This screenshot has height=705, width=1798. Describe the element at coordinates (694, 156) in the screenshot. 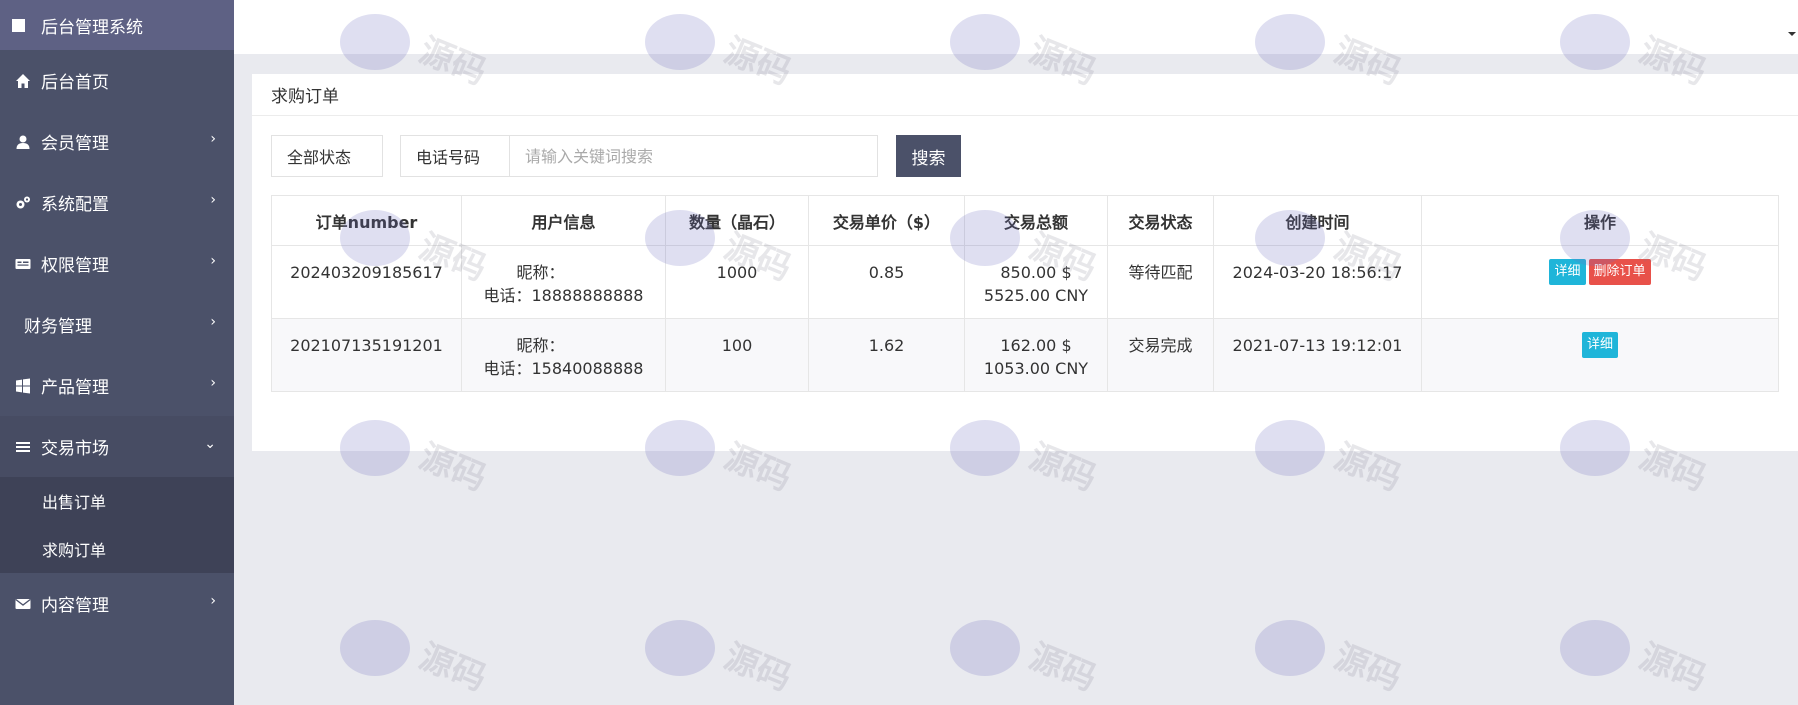

I see `search-input` at that location.